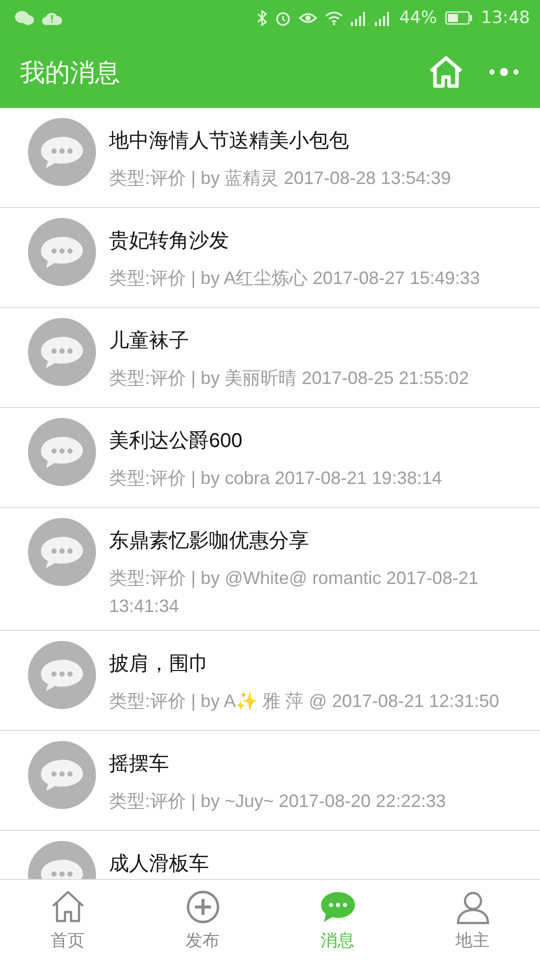 The width and height of the screenshot is (540, 960). What do you see at coordinates (277, 801) in the screenshot?
I see `message-meta: 类型:评价 | by ~Juy~ 2017-08-20 22:22:33` at bounding box center [277, 801].